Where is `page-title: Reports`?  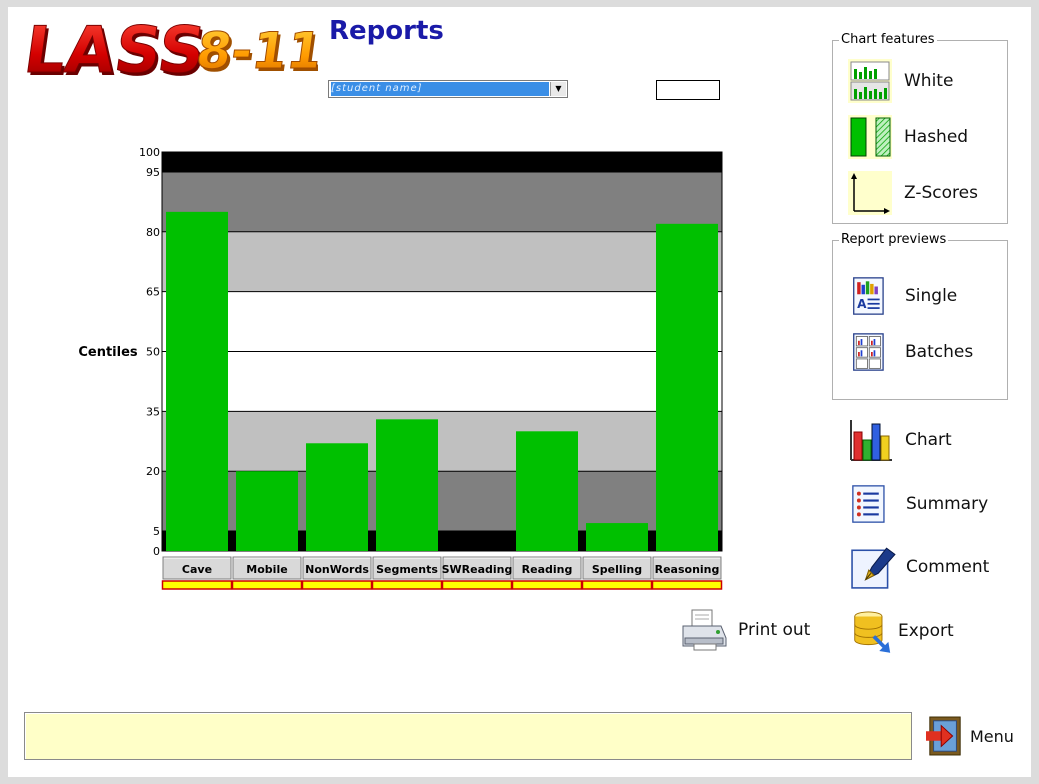
page-title: Reports is located at coordinates (386, 31).